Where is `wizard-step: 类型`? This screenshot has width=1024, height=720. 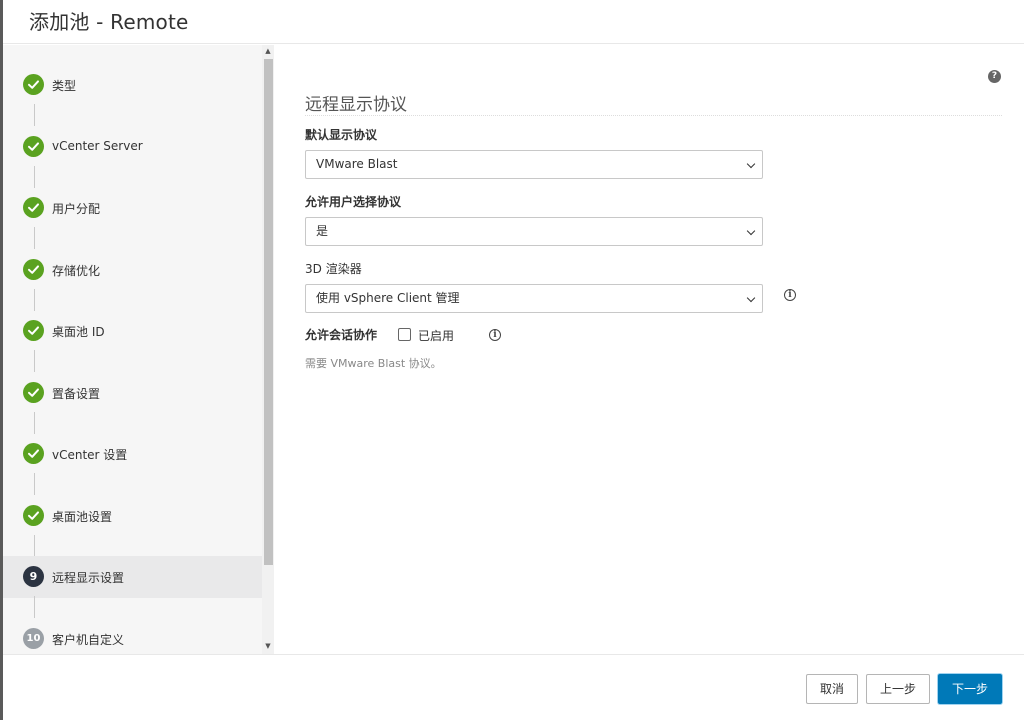
wizard-step: 类型 is located at coordinates (132, 85).